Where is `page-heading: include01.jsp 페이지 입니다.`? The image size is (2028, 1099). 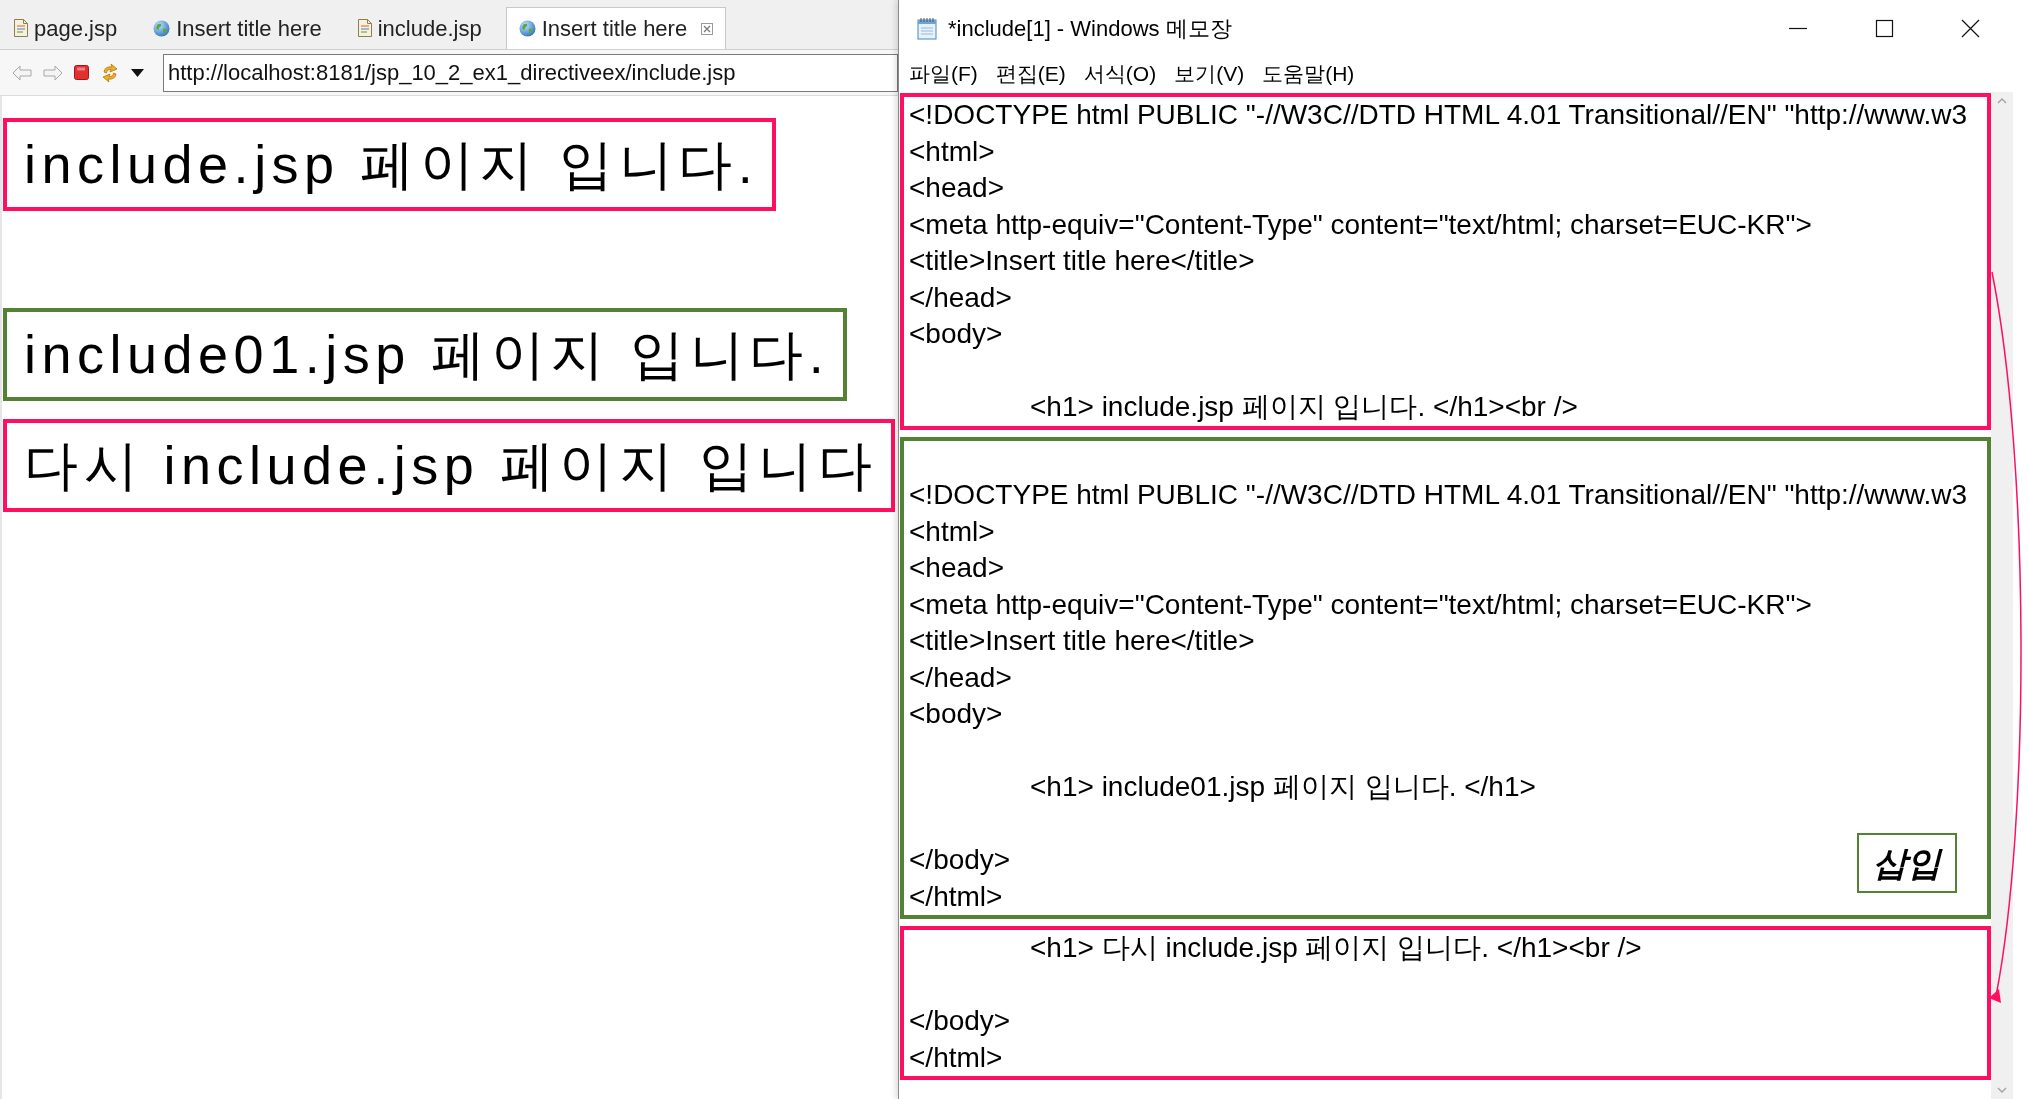 page-heading: include01.jsp 페이지 입니다. is located at coordinates (425, 354).